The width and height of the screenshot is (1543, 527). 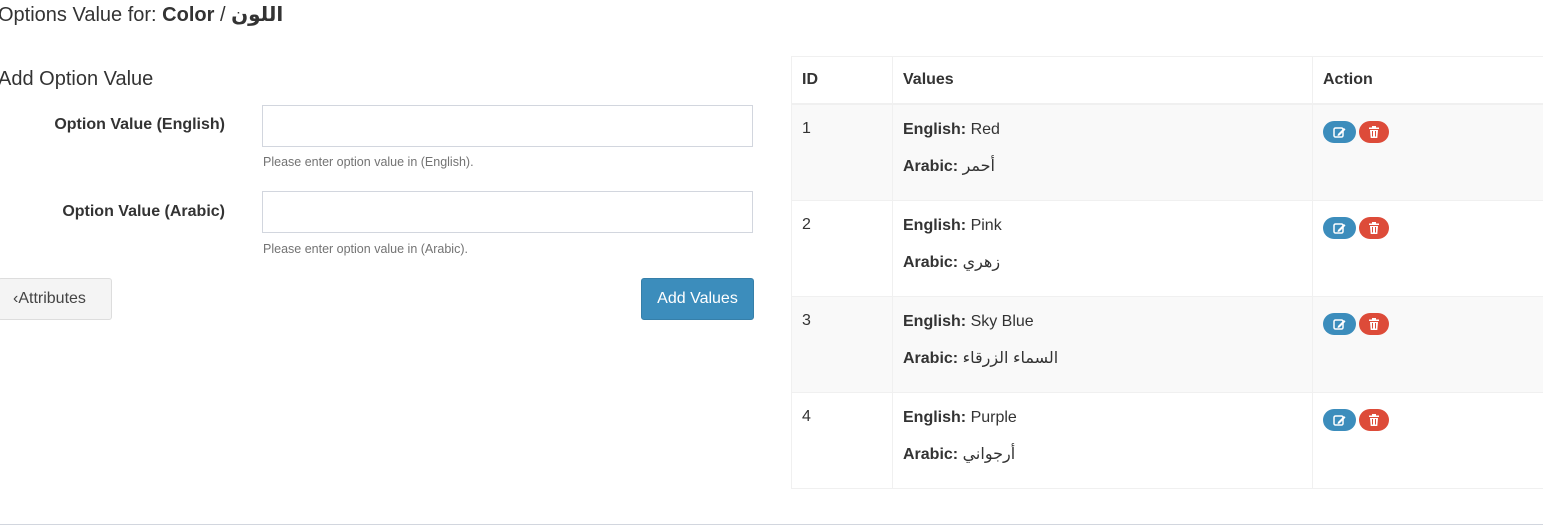 I want to click on option-name: Color, so click(x=188, y=15).